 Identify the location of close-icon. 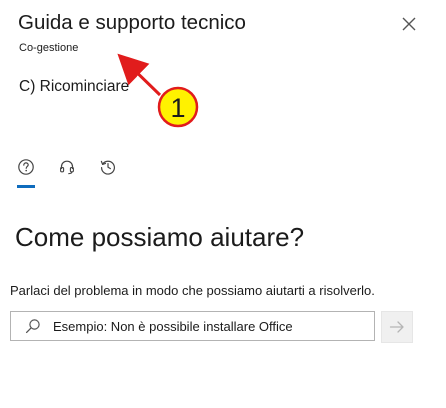
(409, 24).